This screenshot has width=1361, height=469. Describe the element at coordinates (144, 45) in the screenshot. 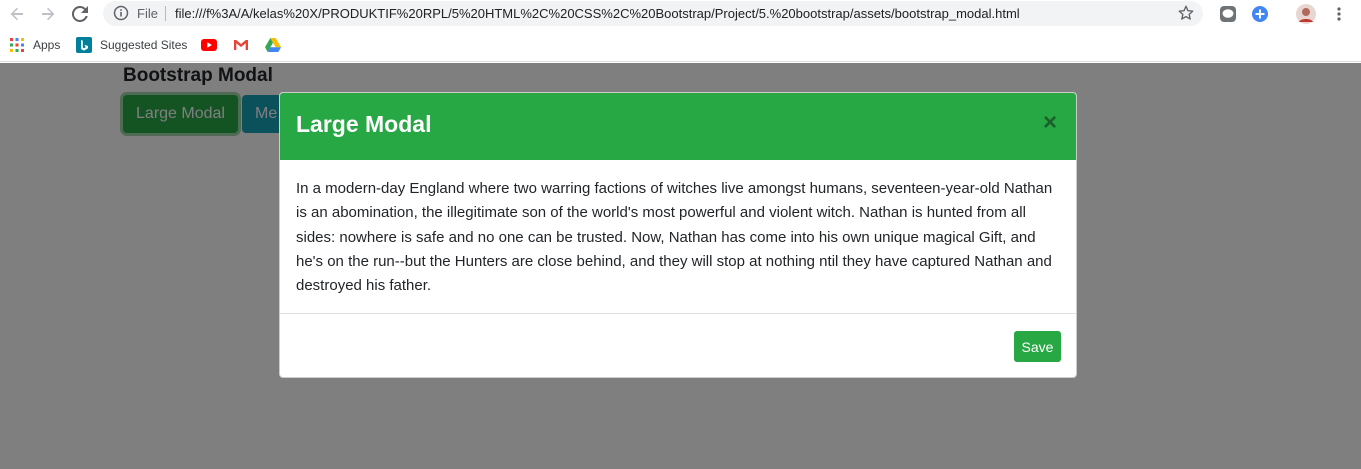

I see `bookmark-suggested-sites-label: Suggested Sites` at that location.